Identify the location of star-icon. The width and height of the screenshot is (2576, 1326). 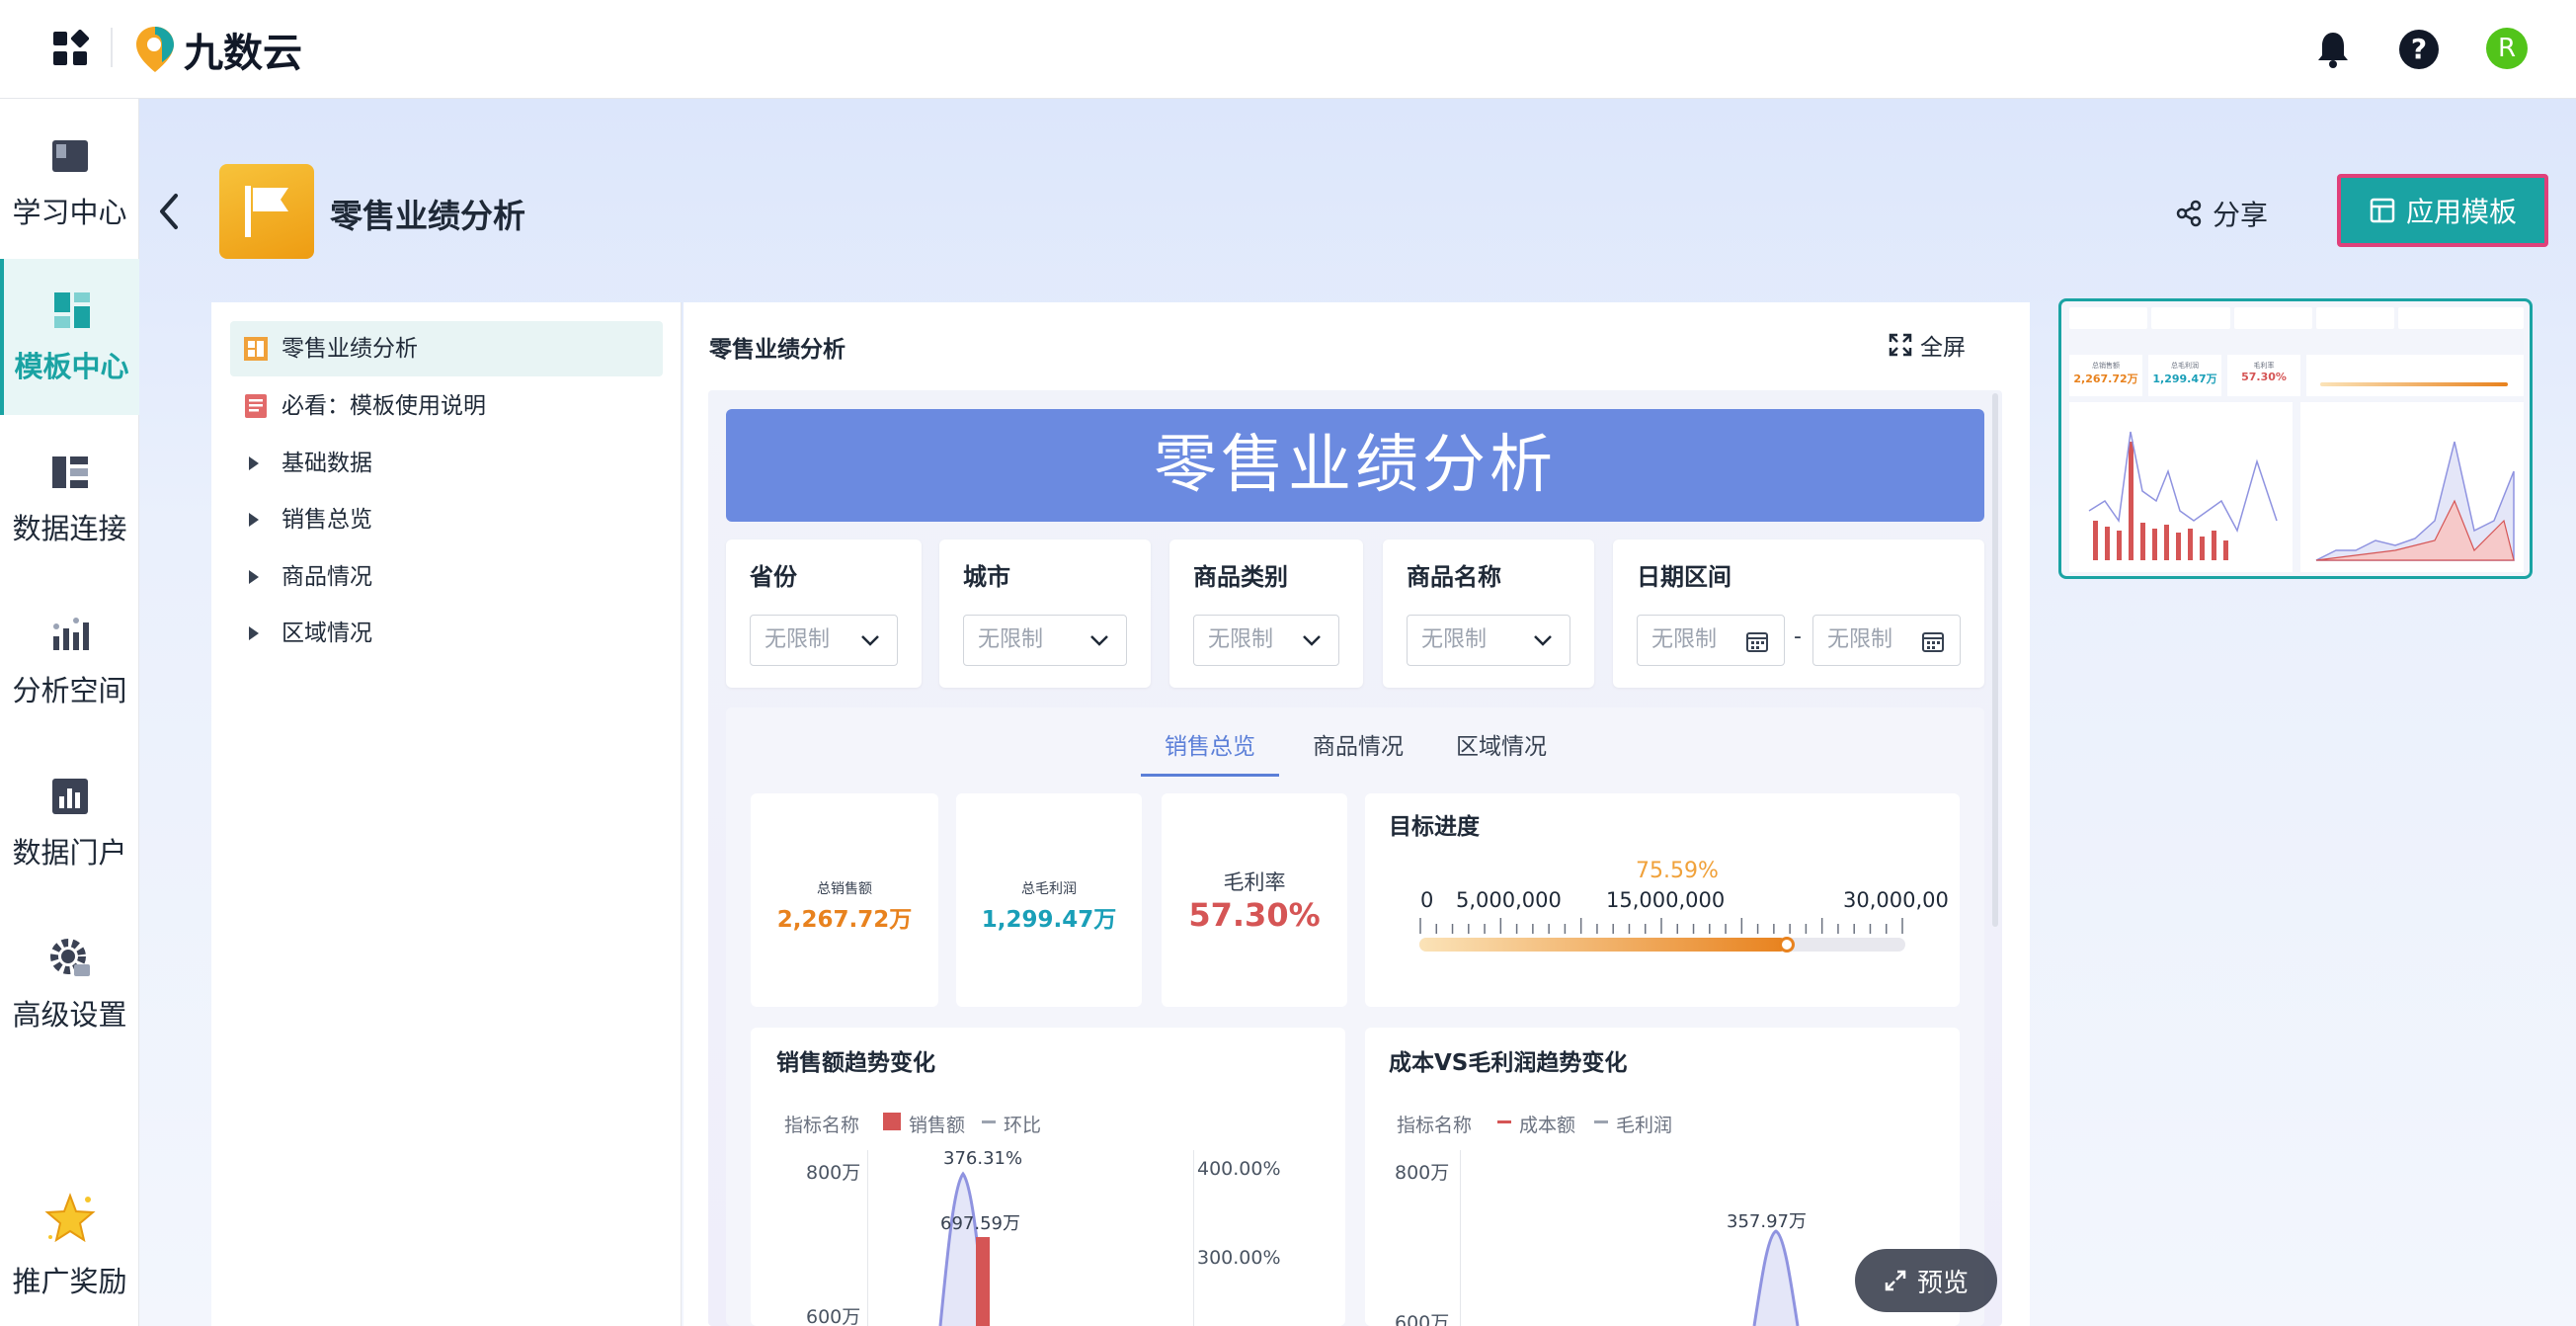
(69, 1218).